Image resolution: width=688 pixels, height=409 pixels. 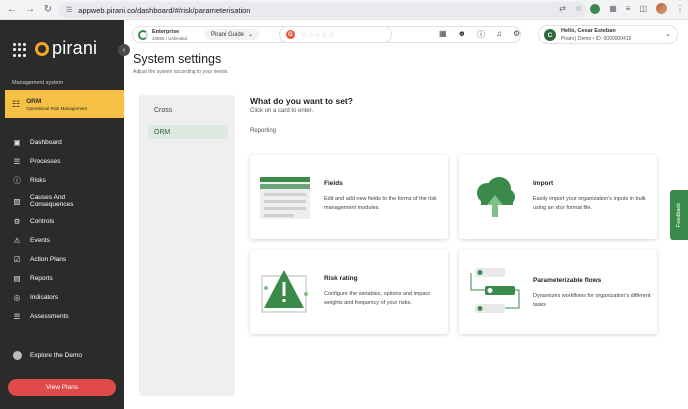 What do you see at coordinates (42, 221) in the screenshot?
I see `sidebar-item-label: Controls` at bounding box center [42, 221].